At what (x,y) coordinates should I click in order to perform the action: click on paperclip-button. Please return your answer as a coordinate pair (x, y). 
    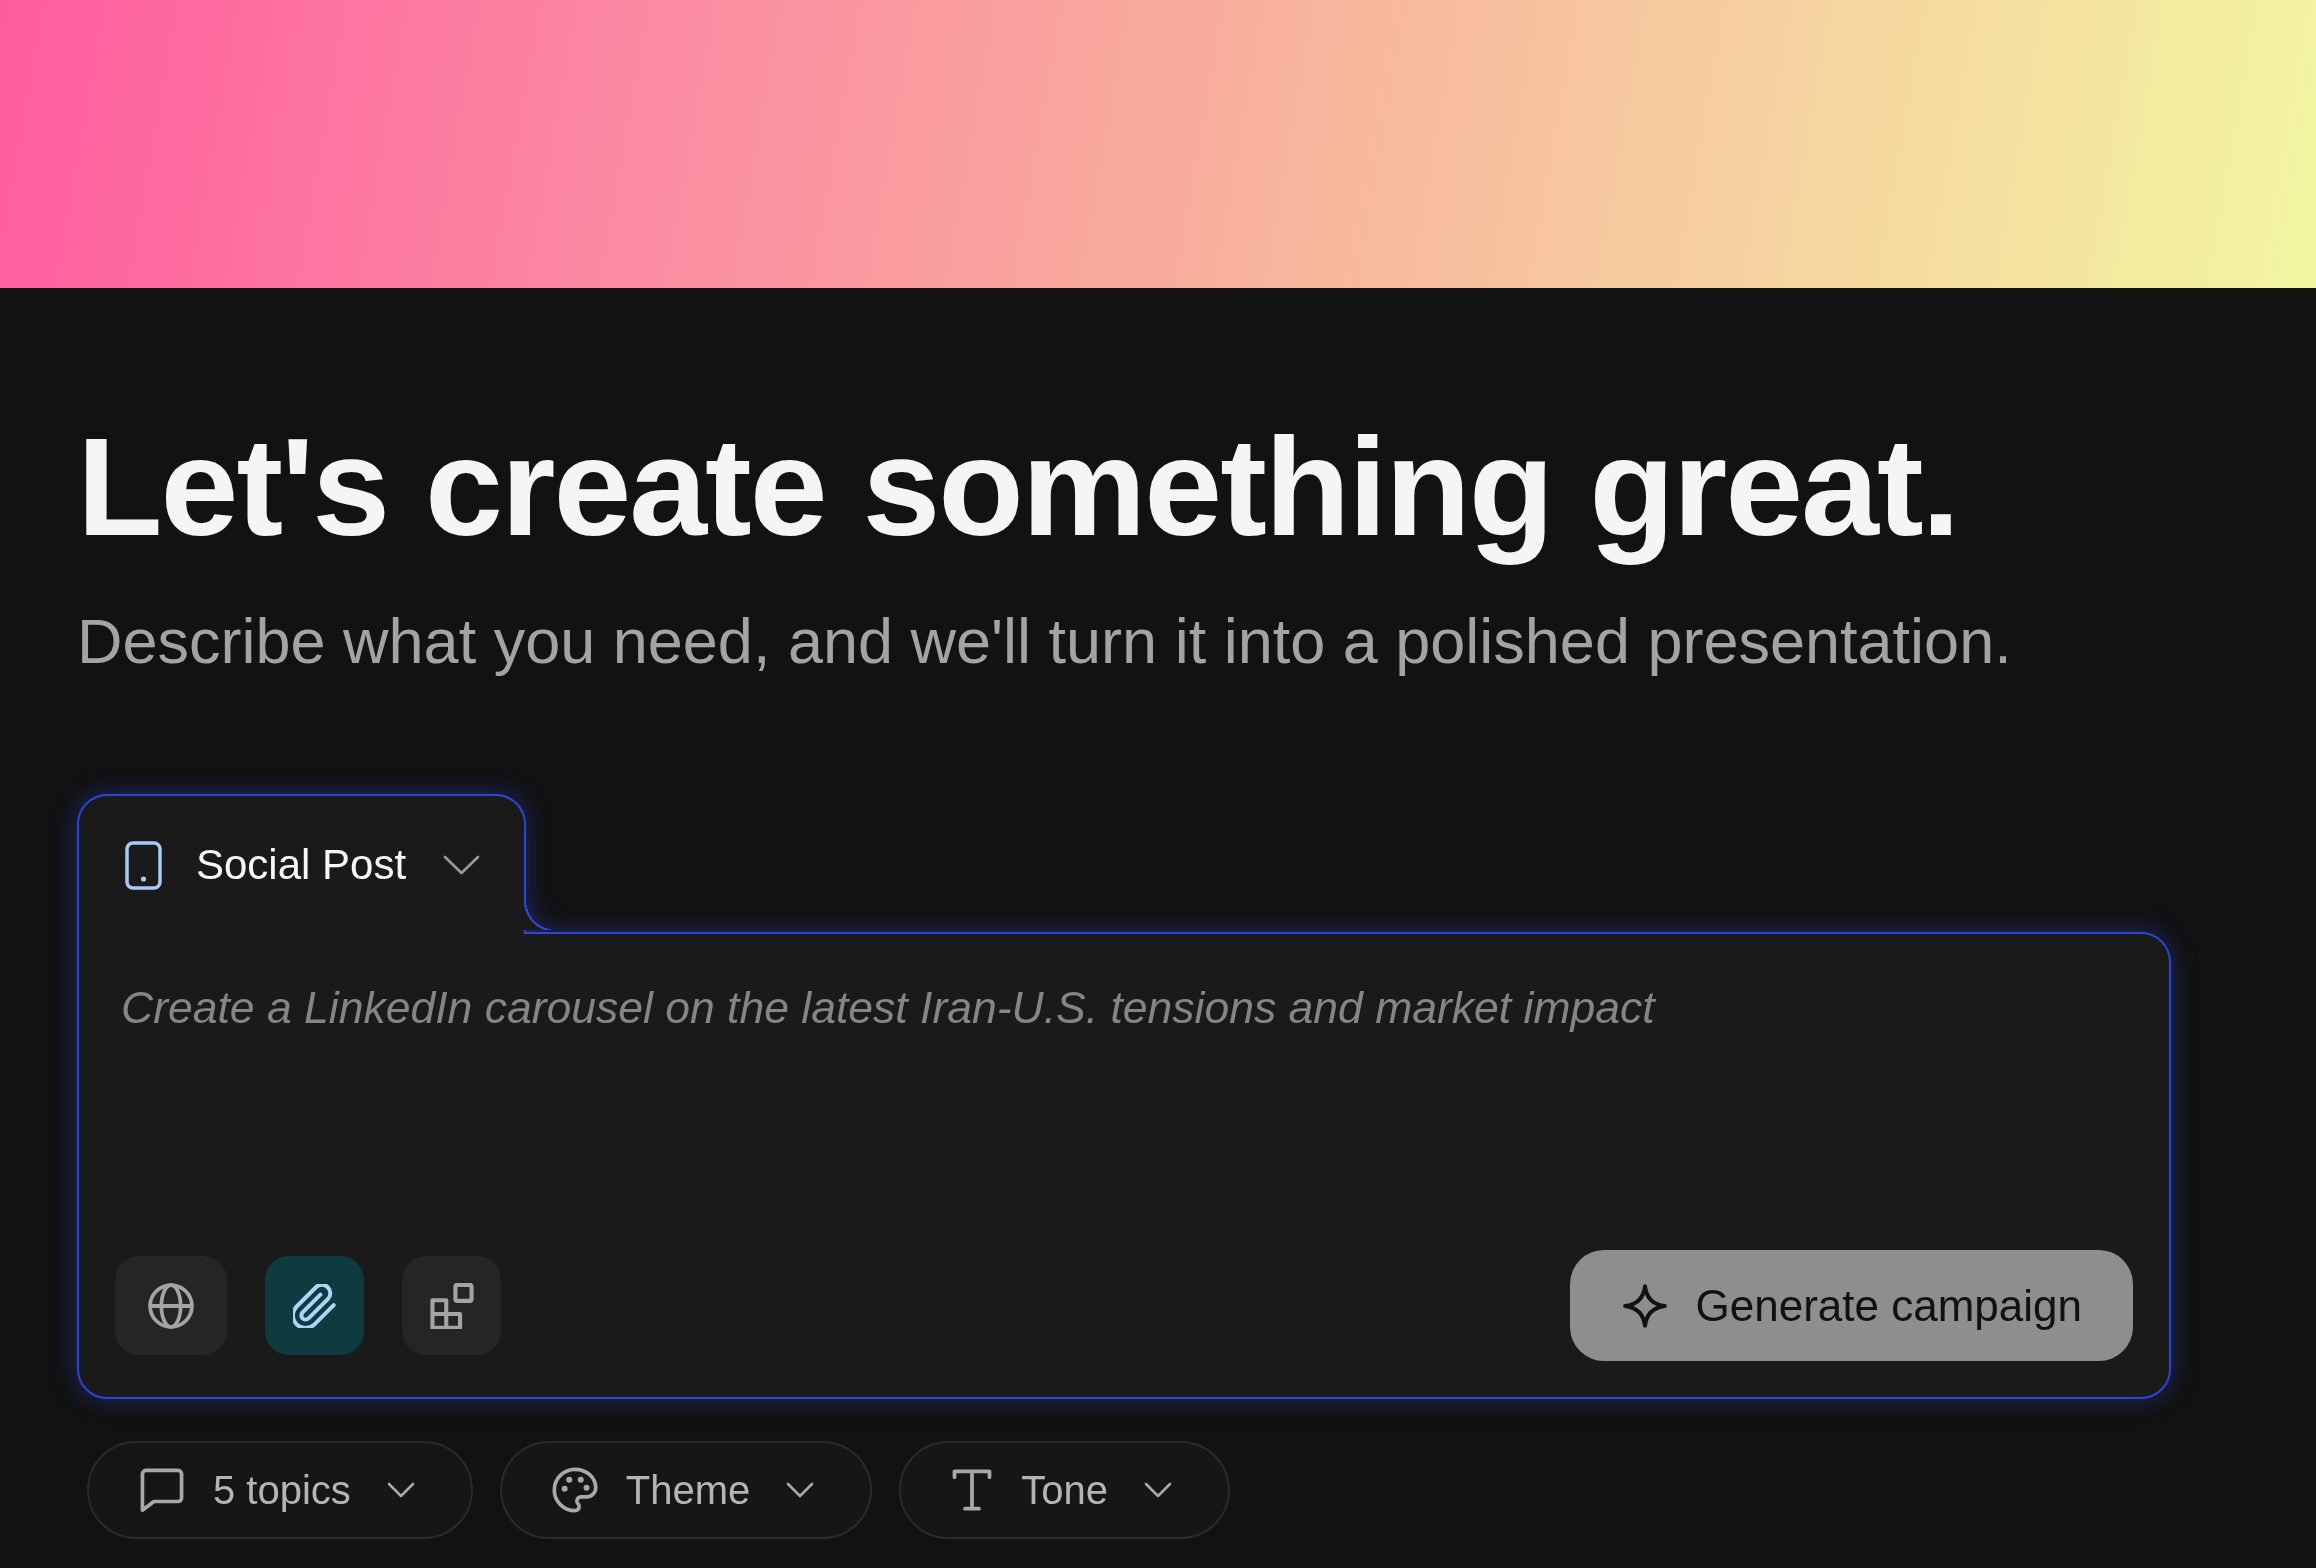
    Looking at the image, I should click on (314, 1306).